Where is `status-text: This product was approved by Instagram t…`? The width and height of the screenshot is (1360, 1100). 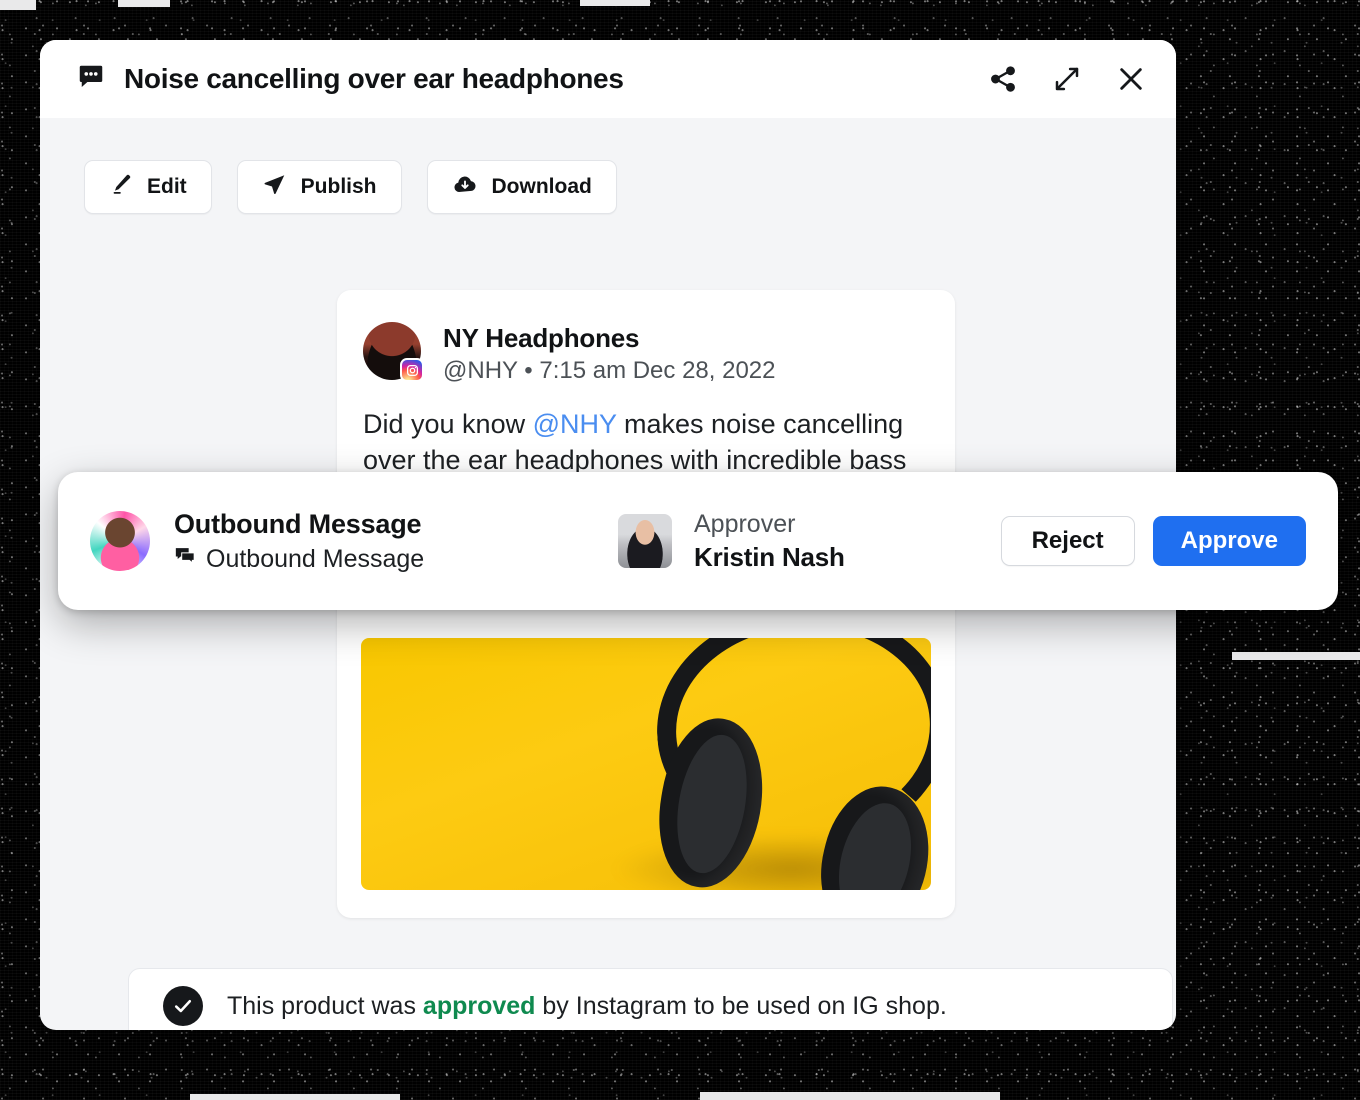
status-text: This product was approved by Instagram t… is located at coordinates (587, 1006).